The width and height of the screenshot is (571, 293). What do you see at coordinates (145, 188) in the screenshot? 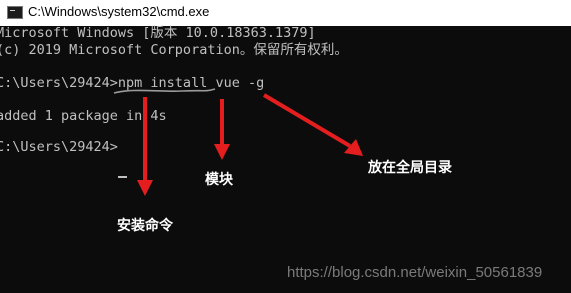
I see `arrow-install-head` at bounding box center [145, 188].